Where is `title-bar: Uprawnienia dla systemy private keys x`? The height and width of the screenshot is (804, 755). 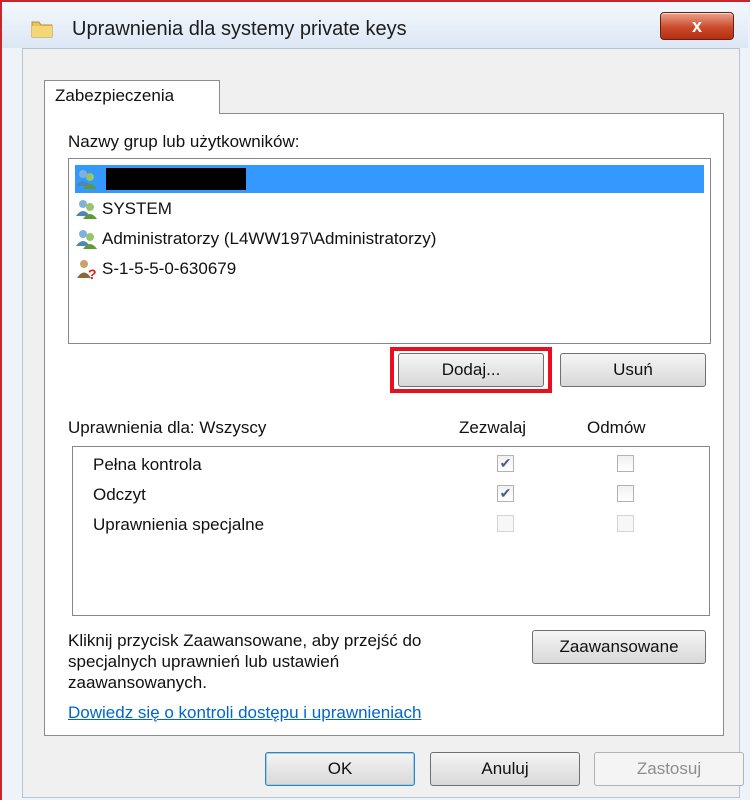 title-bar: Uprawnienia dla systemy private keys x is located at coordinates (375, 25).